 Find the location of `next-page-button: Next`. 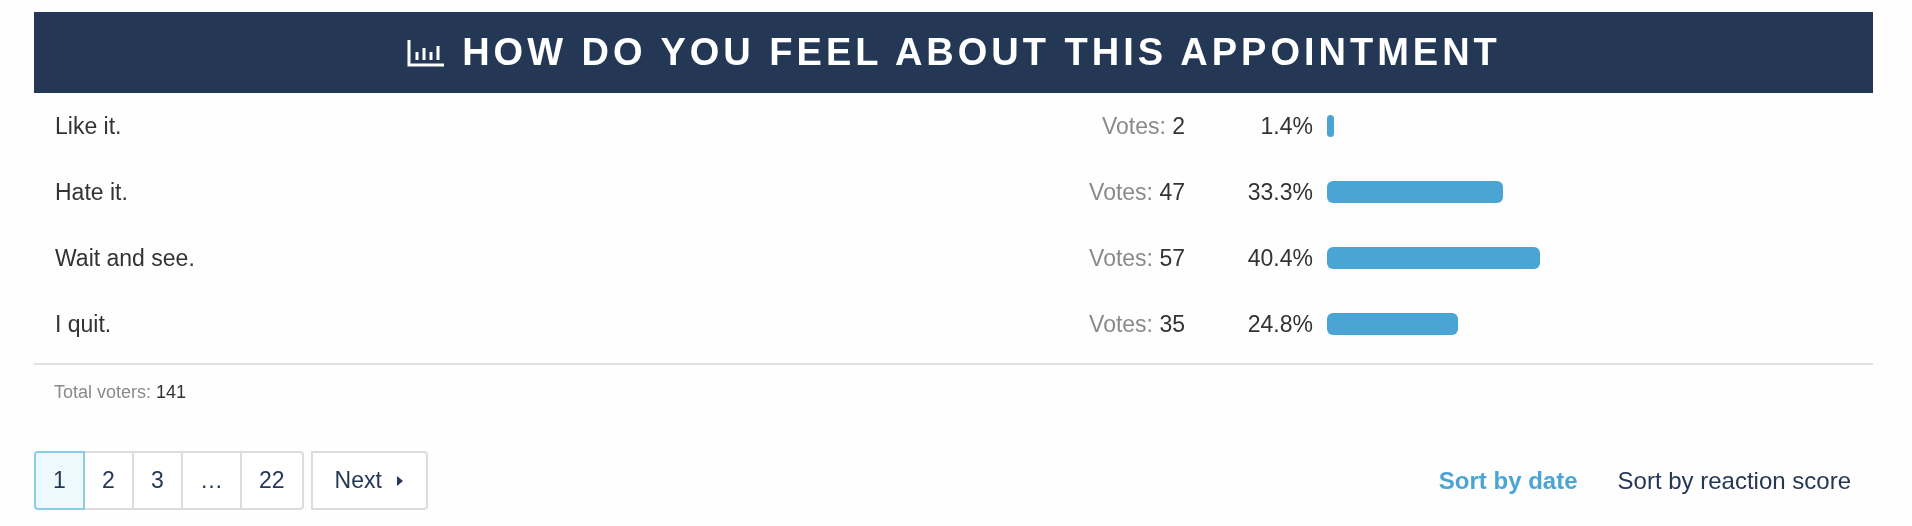

next-page-button: Next is located at coordinates (369, 480).